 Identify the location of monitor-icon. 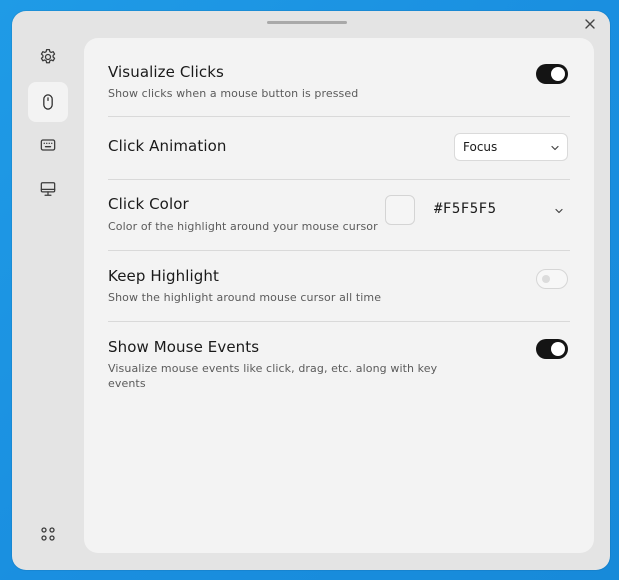
(48, 189).